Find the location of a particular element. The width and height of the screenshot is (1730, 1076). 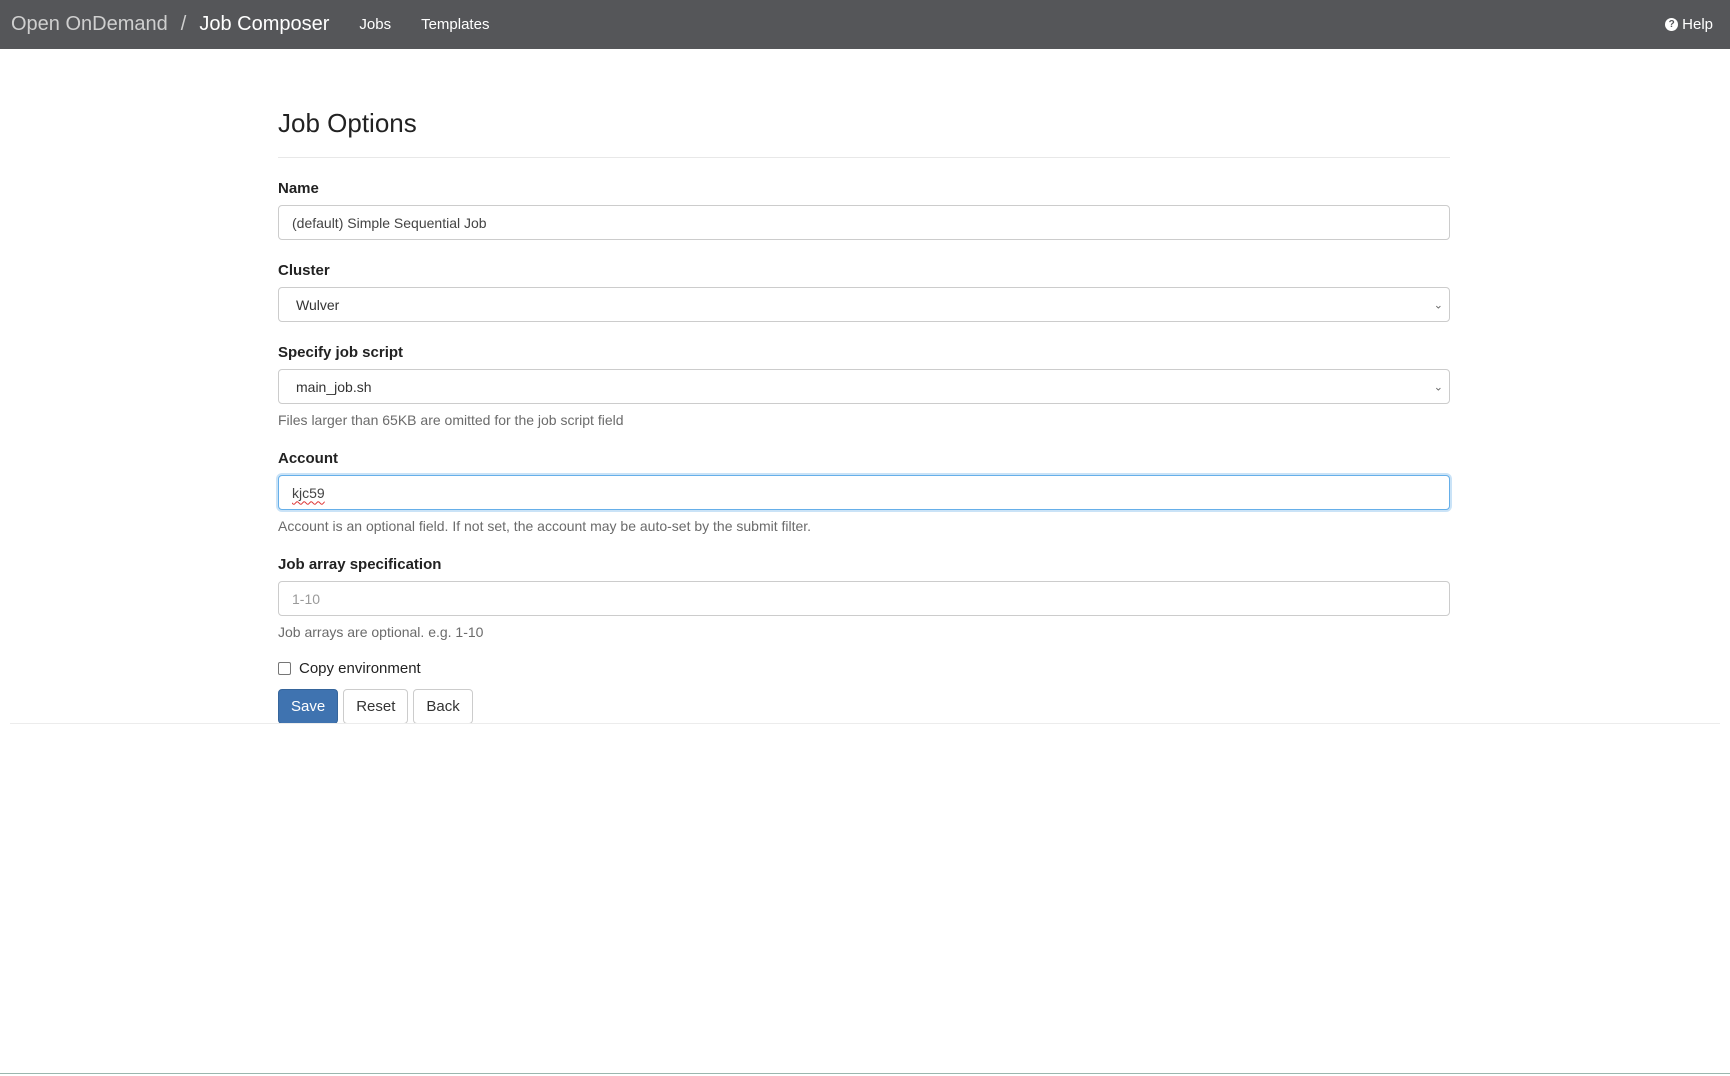

nav-links: Jobs Templates is located at coordinates (439, 24).